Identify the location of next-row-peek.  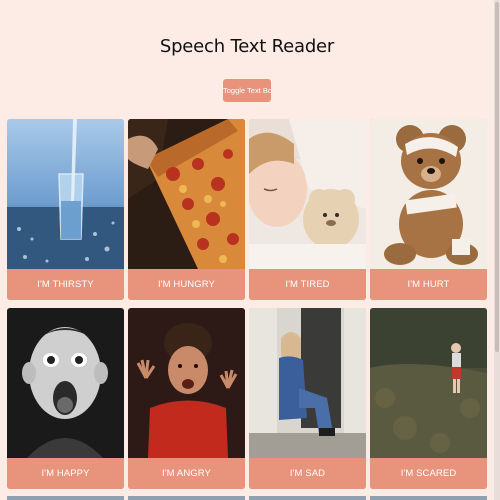
(247, 498).